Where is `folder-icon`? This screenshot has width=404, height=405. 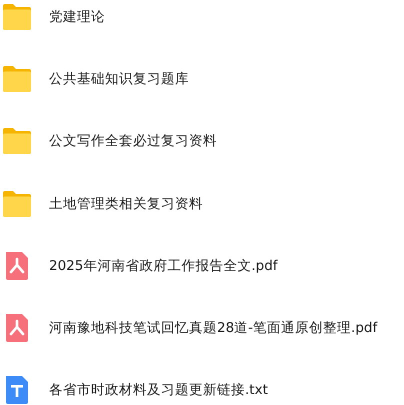
folder-icon is located at coordinates (17, 17).